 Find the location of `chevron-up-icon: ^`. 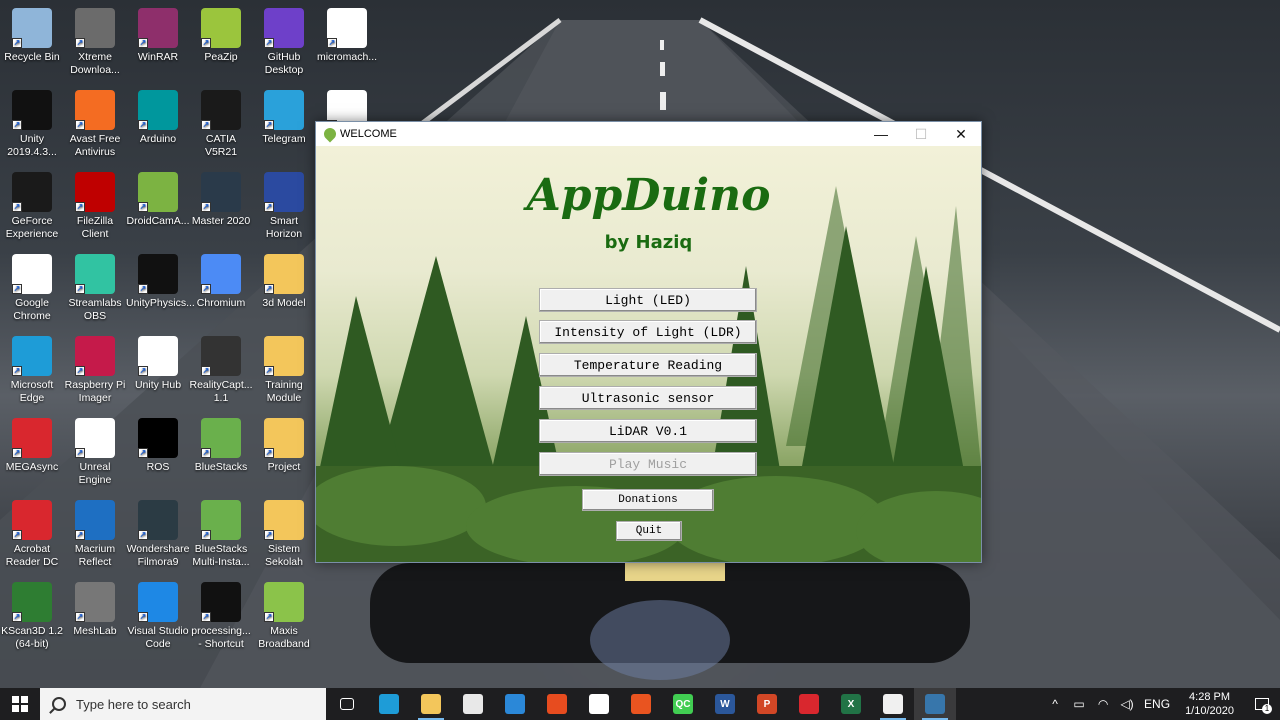

chevron-up-icon: ^ is located at coordinates (1055, 704).